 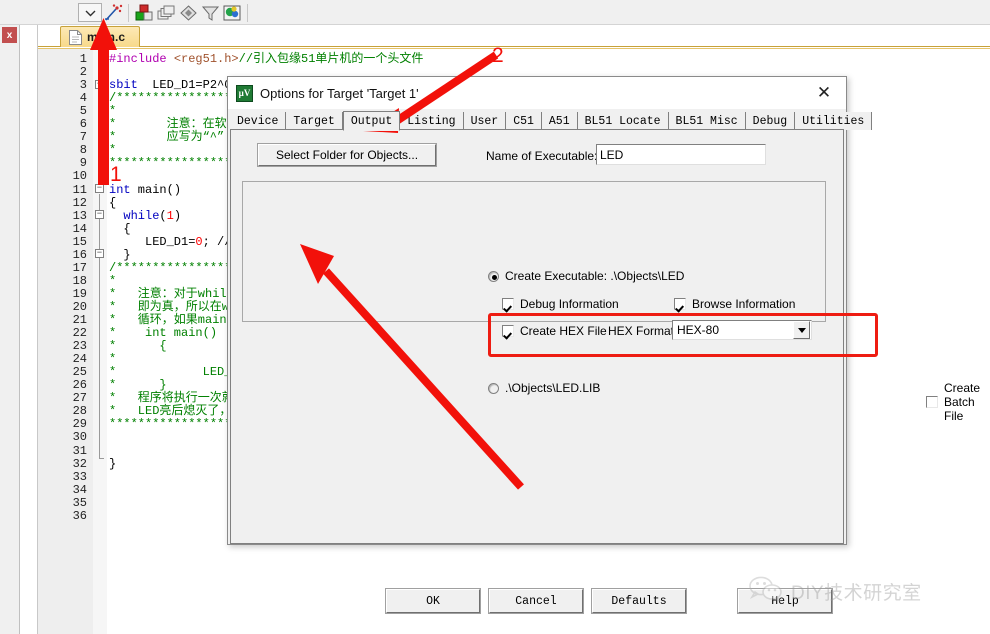 I want to click on keil-app-icon: µV, so click(x=244, y=93).